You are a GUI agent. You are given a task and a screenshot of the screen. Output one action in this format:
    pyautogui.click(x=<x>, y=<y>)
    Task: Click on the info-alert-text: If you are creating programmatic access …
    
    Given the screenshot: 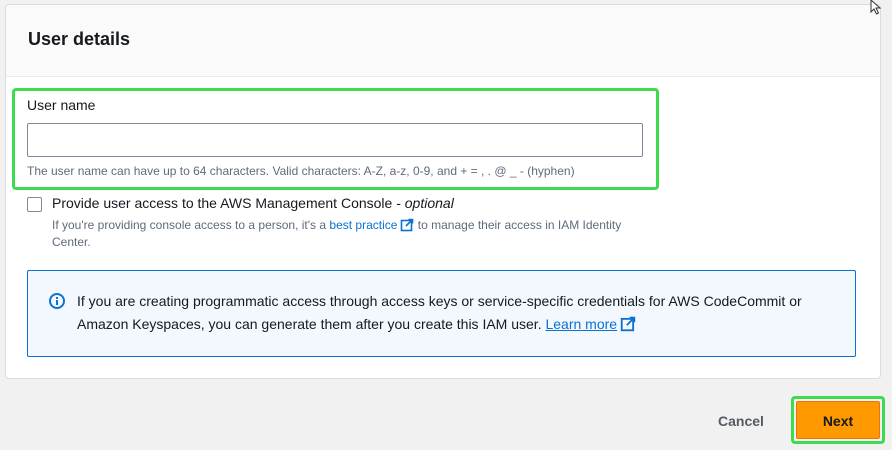 What is the action you would take?
    pyautogui.click(x=447, y=313)
    